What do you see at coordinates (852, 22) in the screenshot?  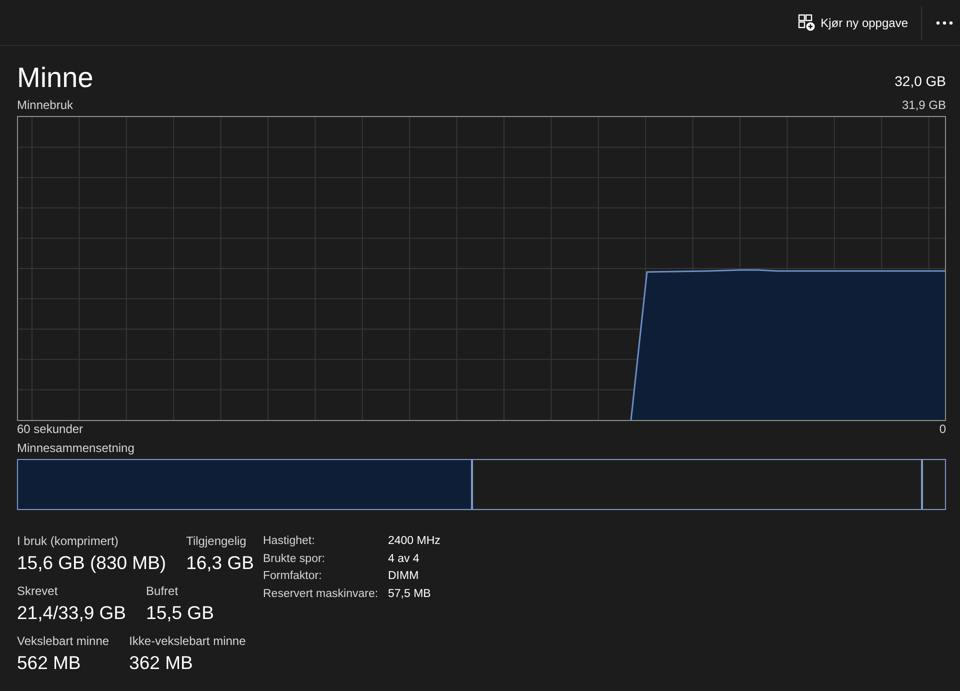 I see `run-task-button: Kjør ny oppgave` at bounding box center [852, 22].